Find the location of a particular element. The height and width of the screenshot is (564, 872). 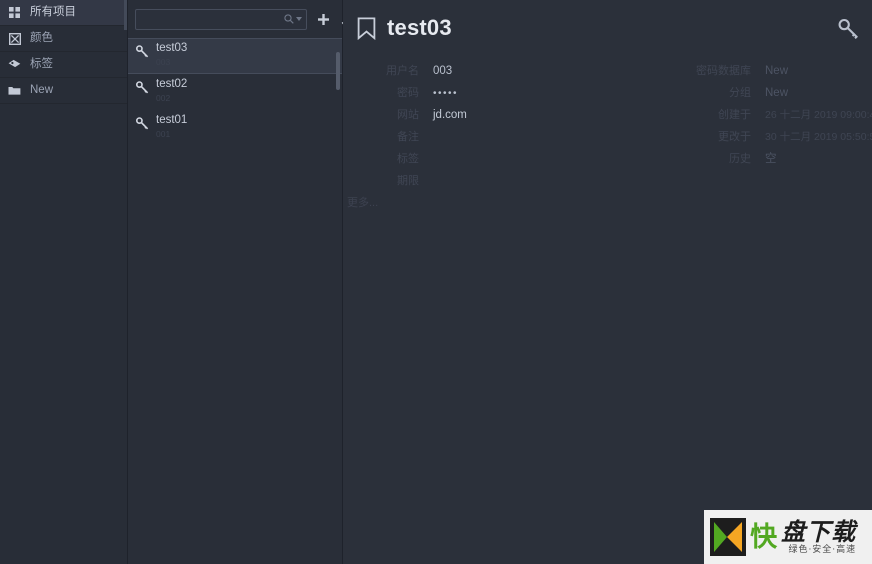

field-label: 创建于 is located at coordinates (734, 115).